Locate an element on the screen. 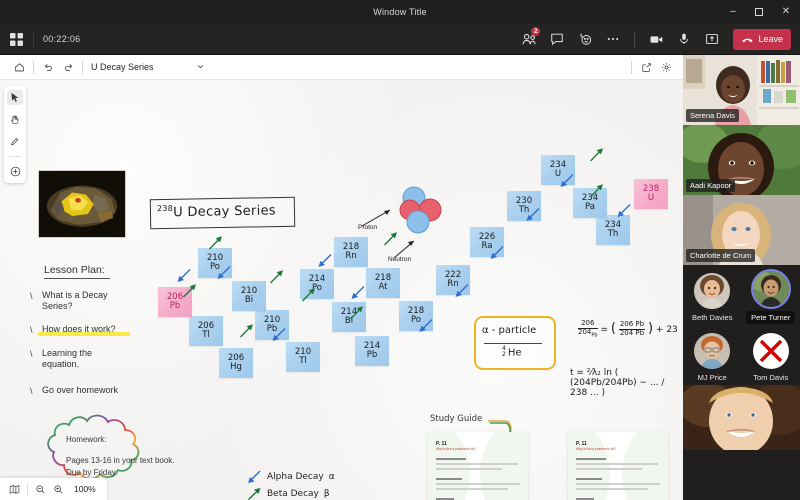 This screenshot has width=800, height=500. share-icon is located at coordinates (646, 67).